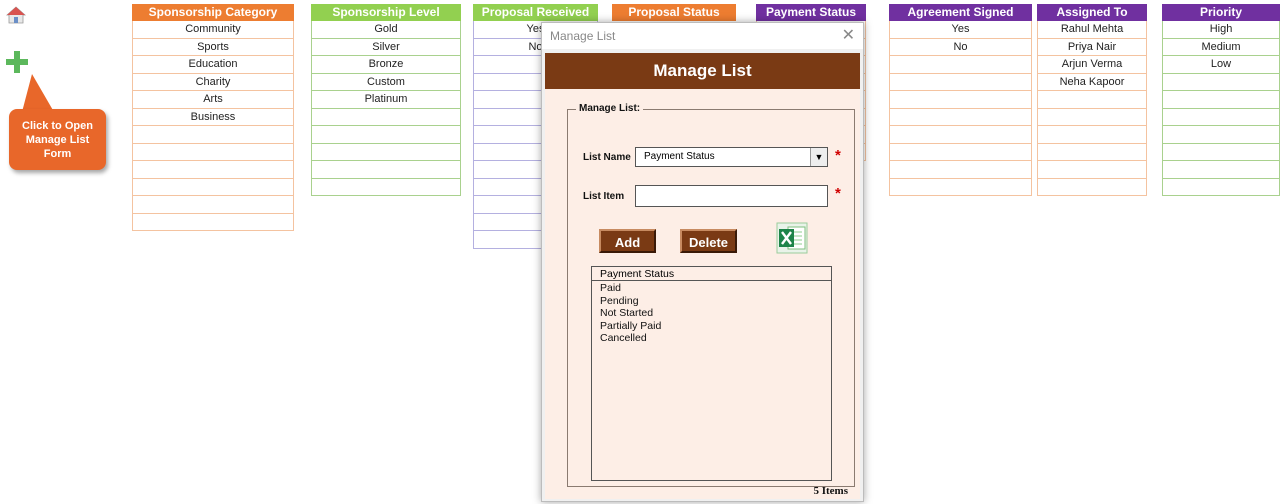 The image size is (1280, 504). What do you see at coordinates (1221, 30) in the screenshot?
I see `table-cell: High` at bounding box center [1221, 30].